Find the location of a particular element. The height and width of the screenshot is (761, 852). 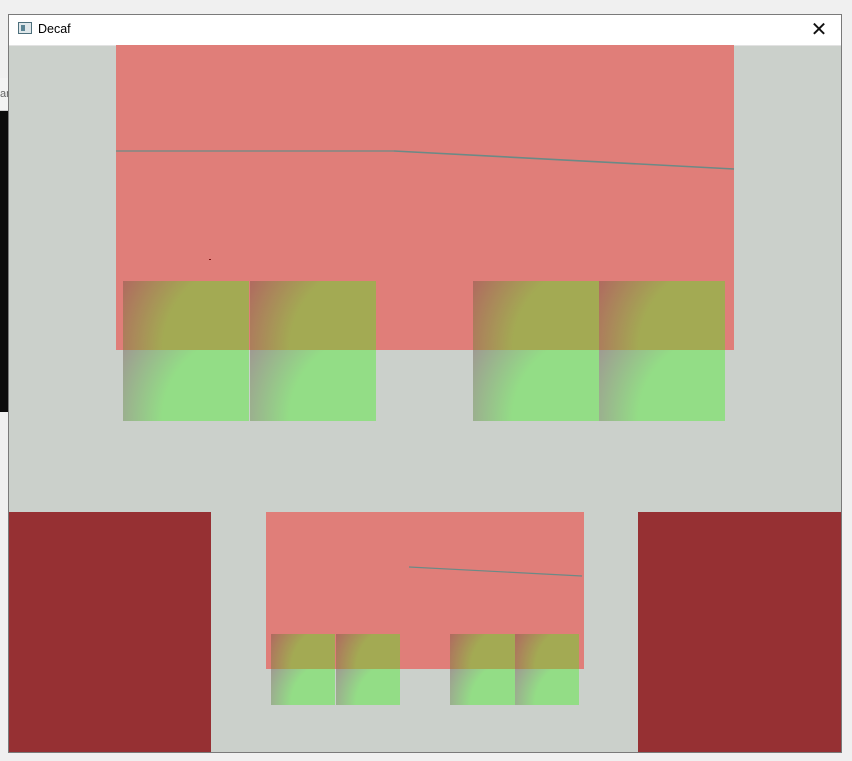

lower-line is located at coordinates (495, 571).